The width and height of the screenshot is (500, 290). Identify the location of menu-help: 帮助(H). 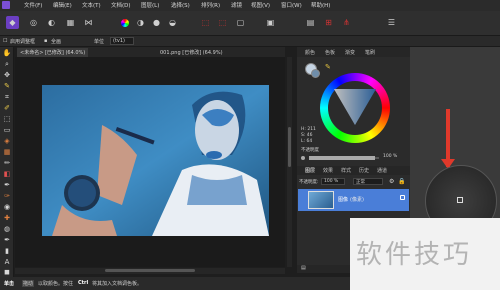
(320, 5).